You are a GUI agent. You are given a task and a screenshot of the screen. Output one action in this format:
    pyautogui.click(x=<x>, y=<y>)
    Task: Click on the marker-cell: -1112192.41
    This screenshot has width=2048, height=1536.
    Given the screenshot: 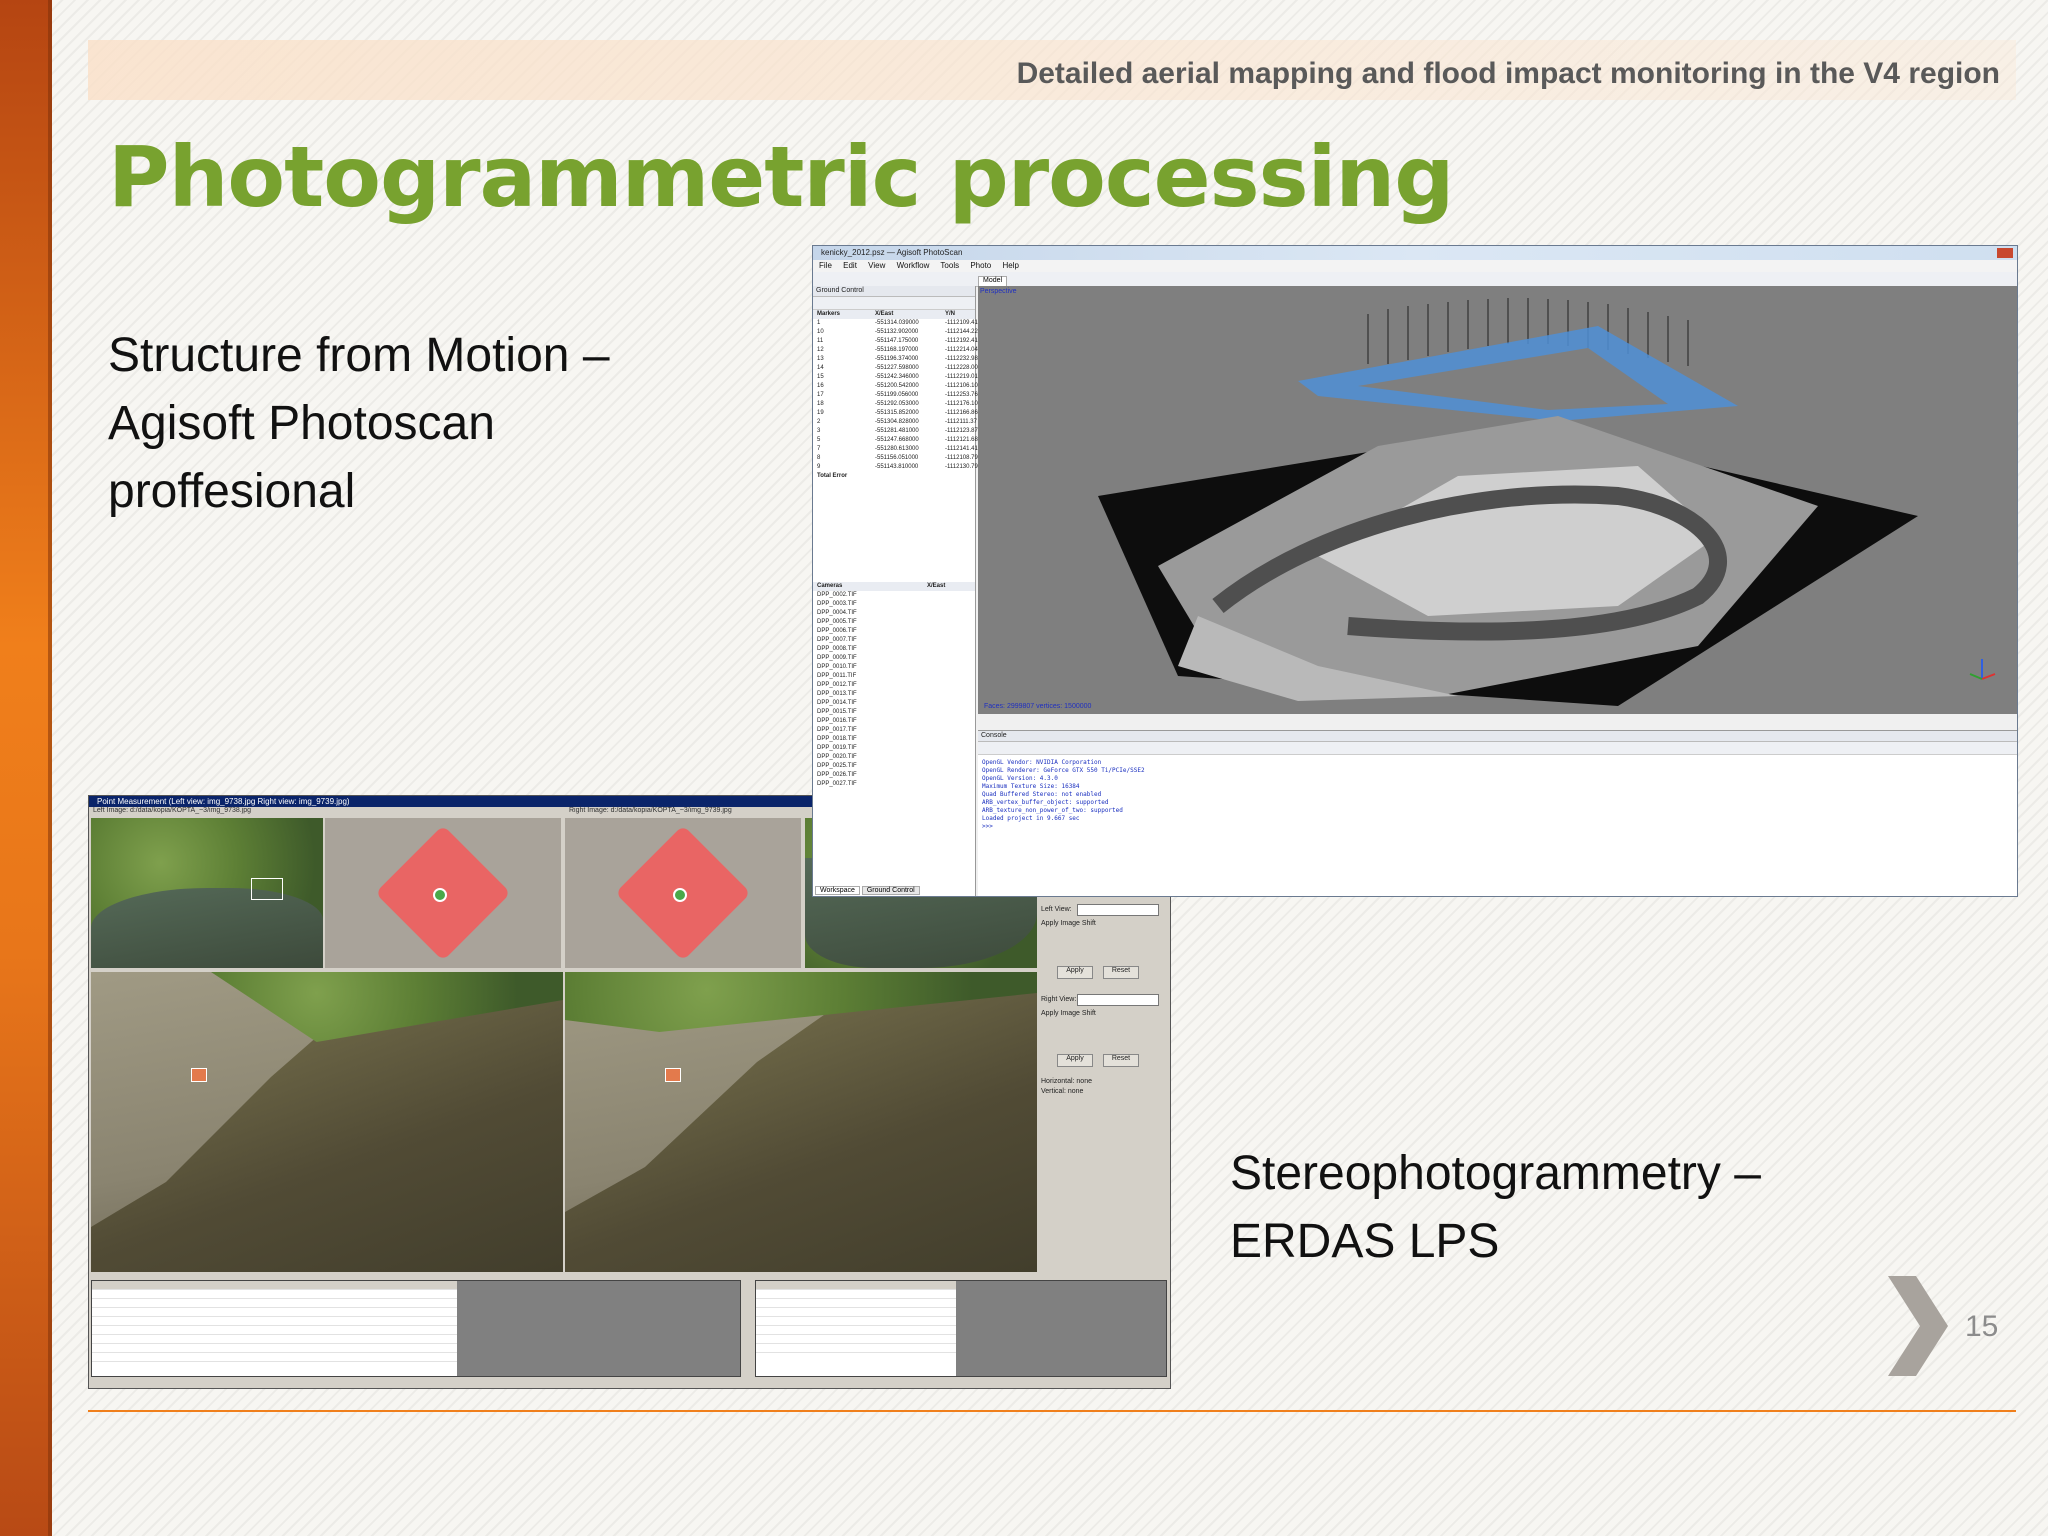 What is the action you would take?
    pyautogui.click(x=961, y=341)
    